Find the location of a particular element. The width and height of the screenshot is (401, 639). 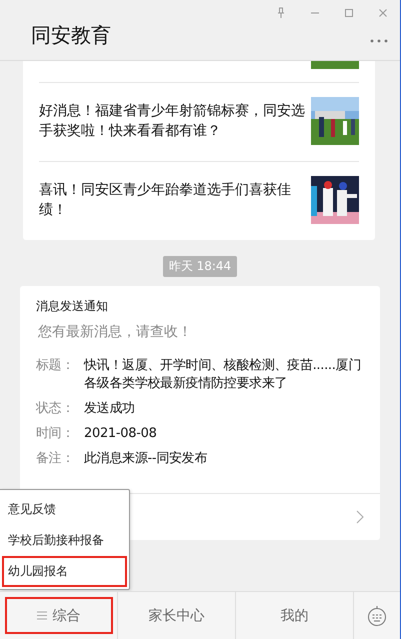

maximize-icon is located at coordinates (349, 13).